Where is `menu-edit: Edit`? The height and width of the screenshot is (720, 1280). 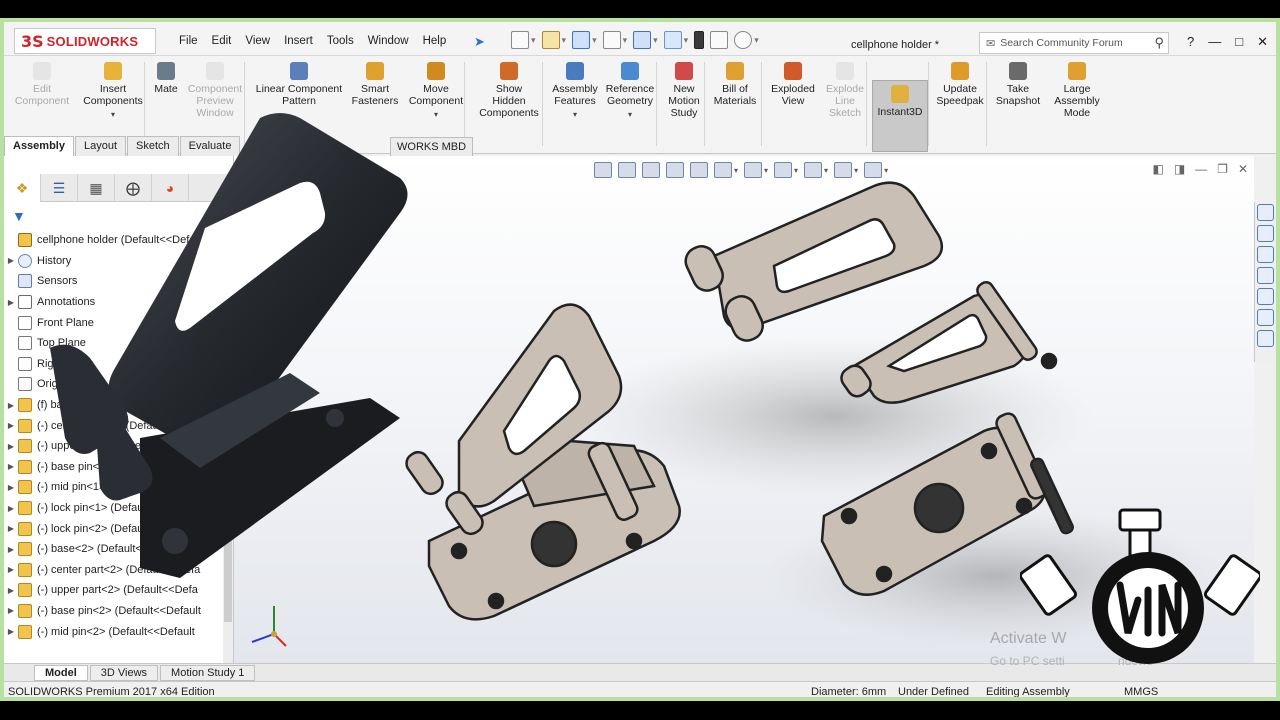
menu-edit: Edit is located at coordinates (222, 41).